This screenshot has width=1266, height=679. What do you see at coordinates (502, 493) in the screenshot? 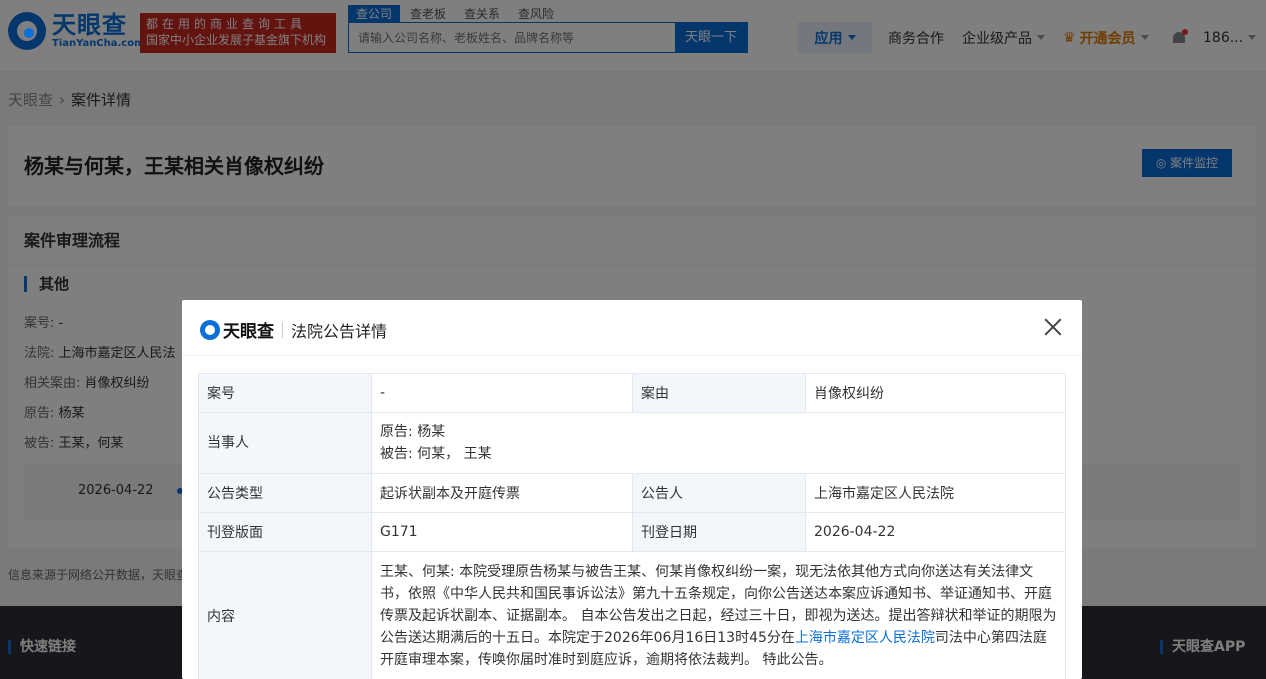
I see `value-type: 起诉状副本及开庭传票` at bounding box center [502, 493].